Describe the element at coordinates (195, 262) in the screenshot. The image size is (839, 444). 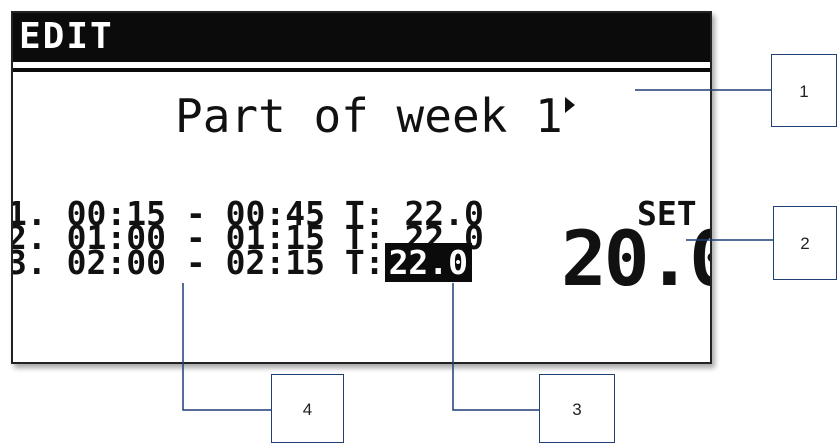
I see `row-dash: -` at that location.